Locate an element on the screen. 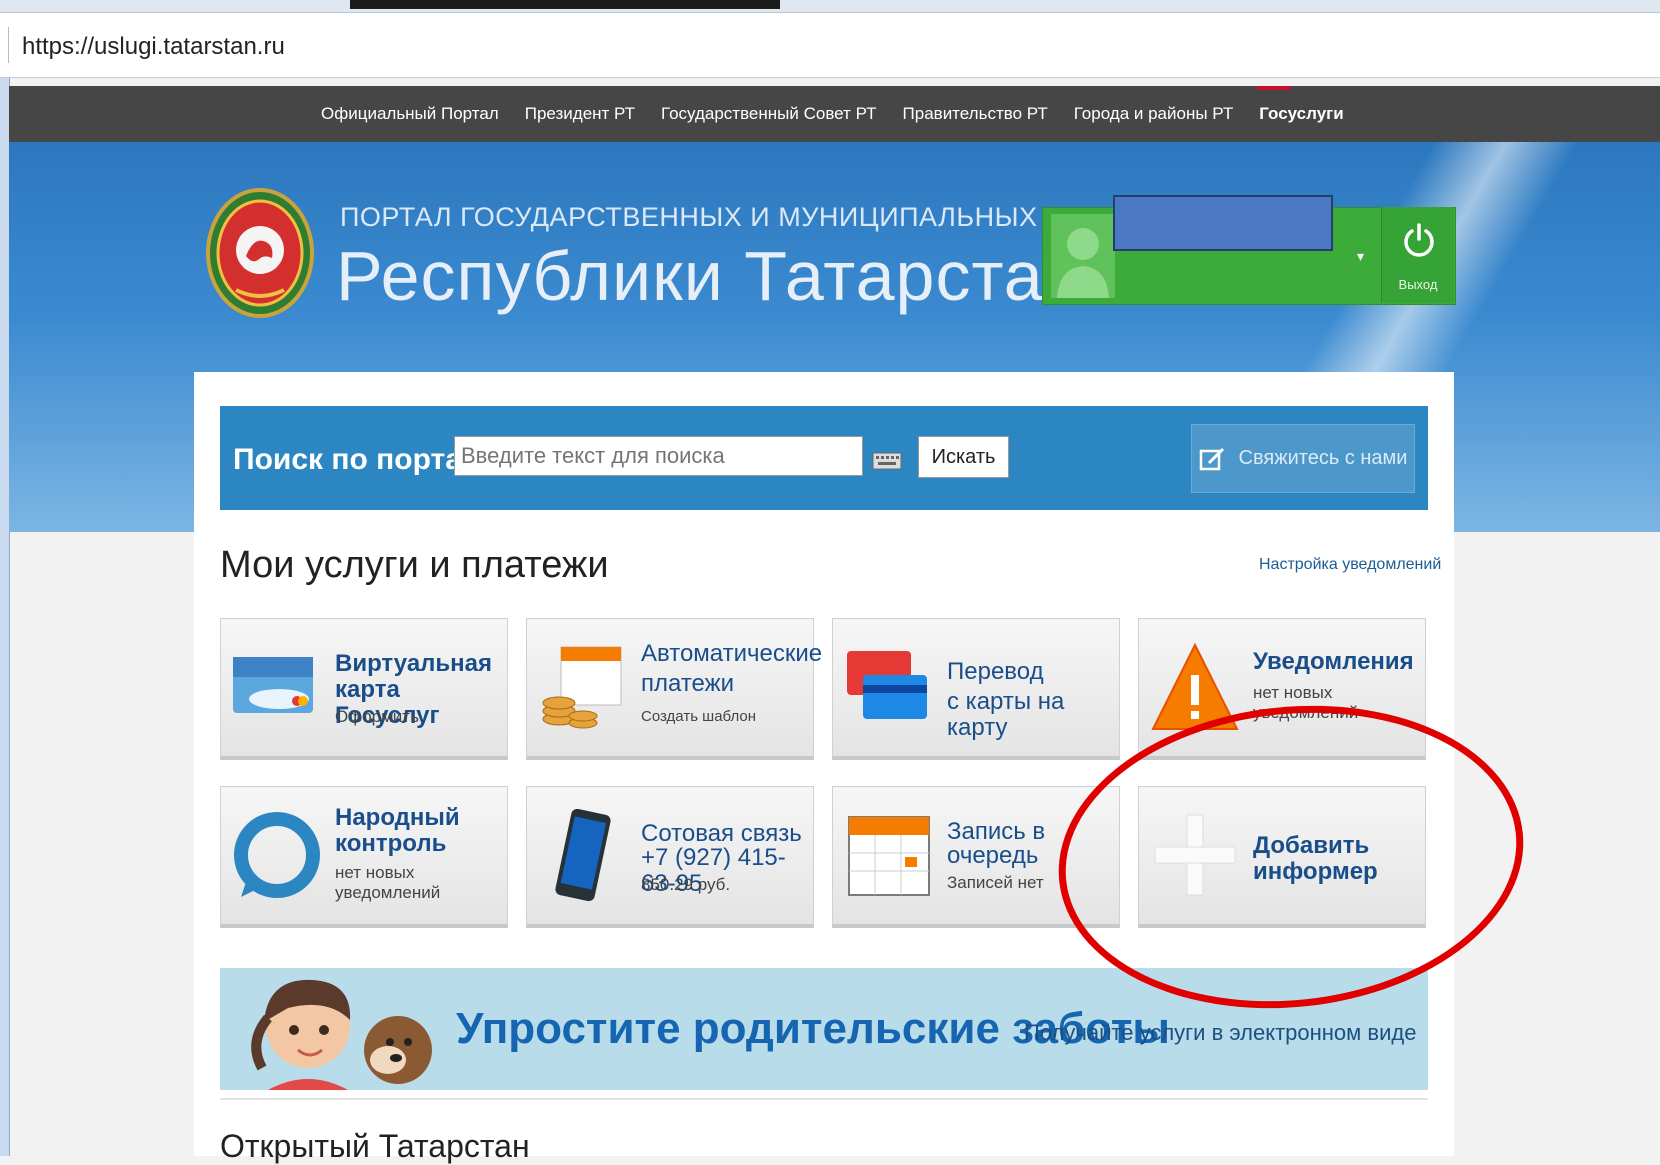 The width and height of the screenshot is (1660, 1165). browser-tab-fragment is located at coordinates (565, 4).